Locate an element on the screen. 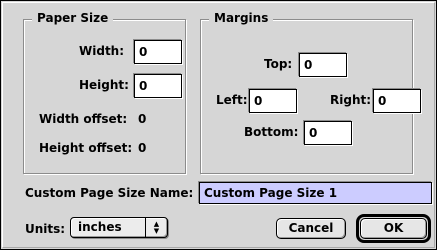 The height and width of the screenshot is (250, 437). left-label: Left: is located at coordinates (232, 100).